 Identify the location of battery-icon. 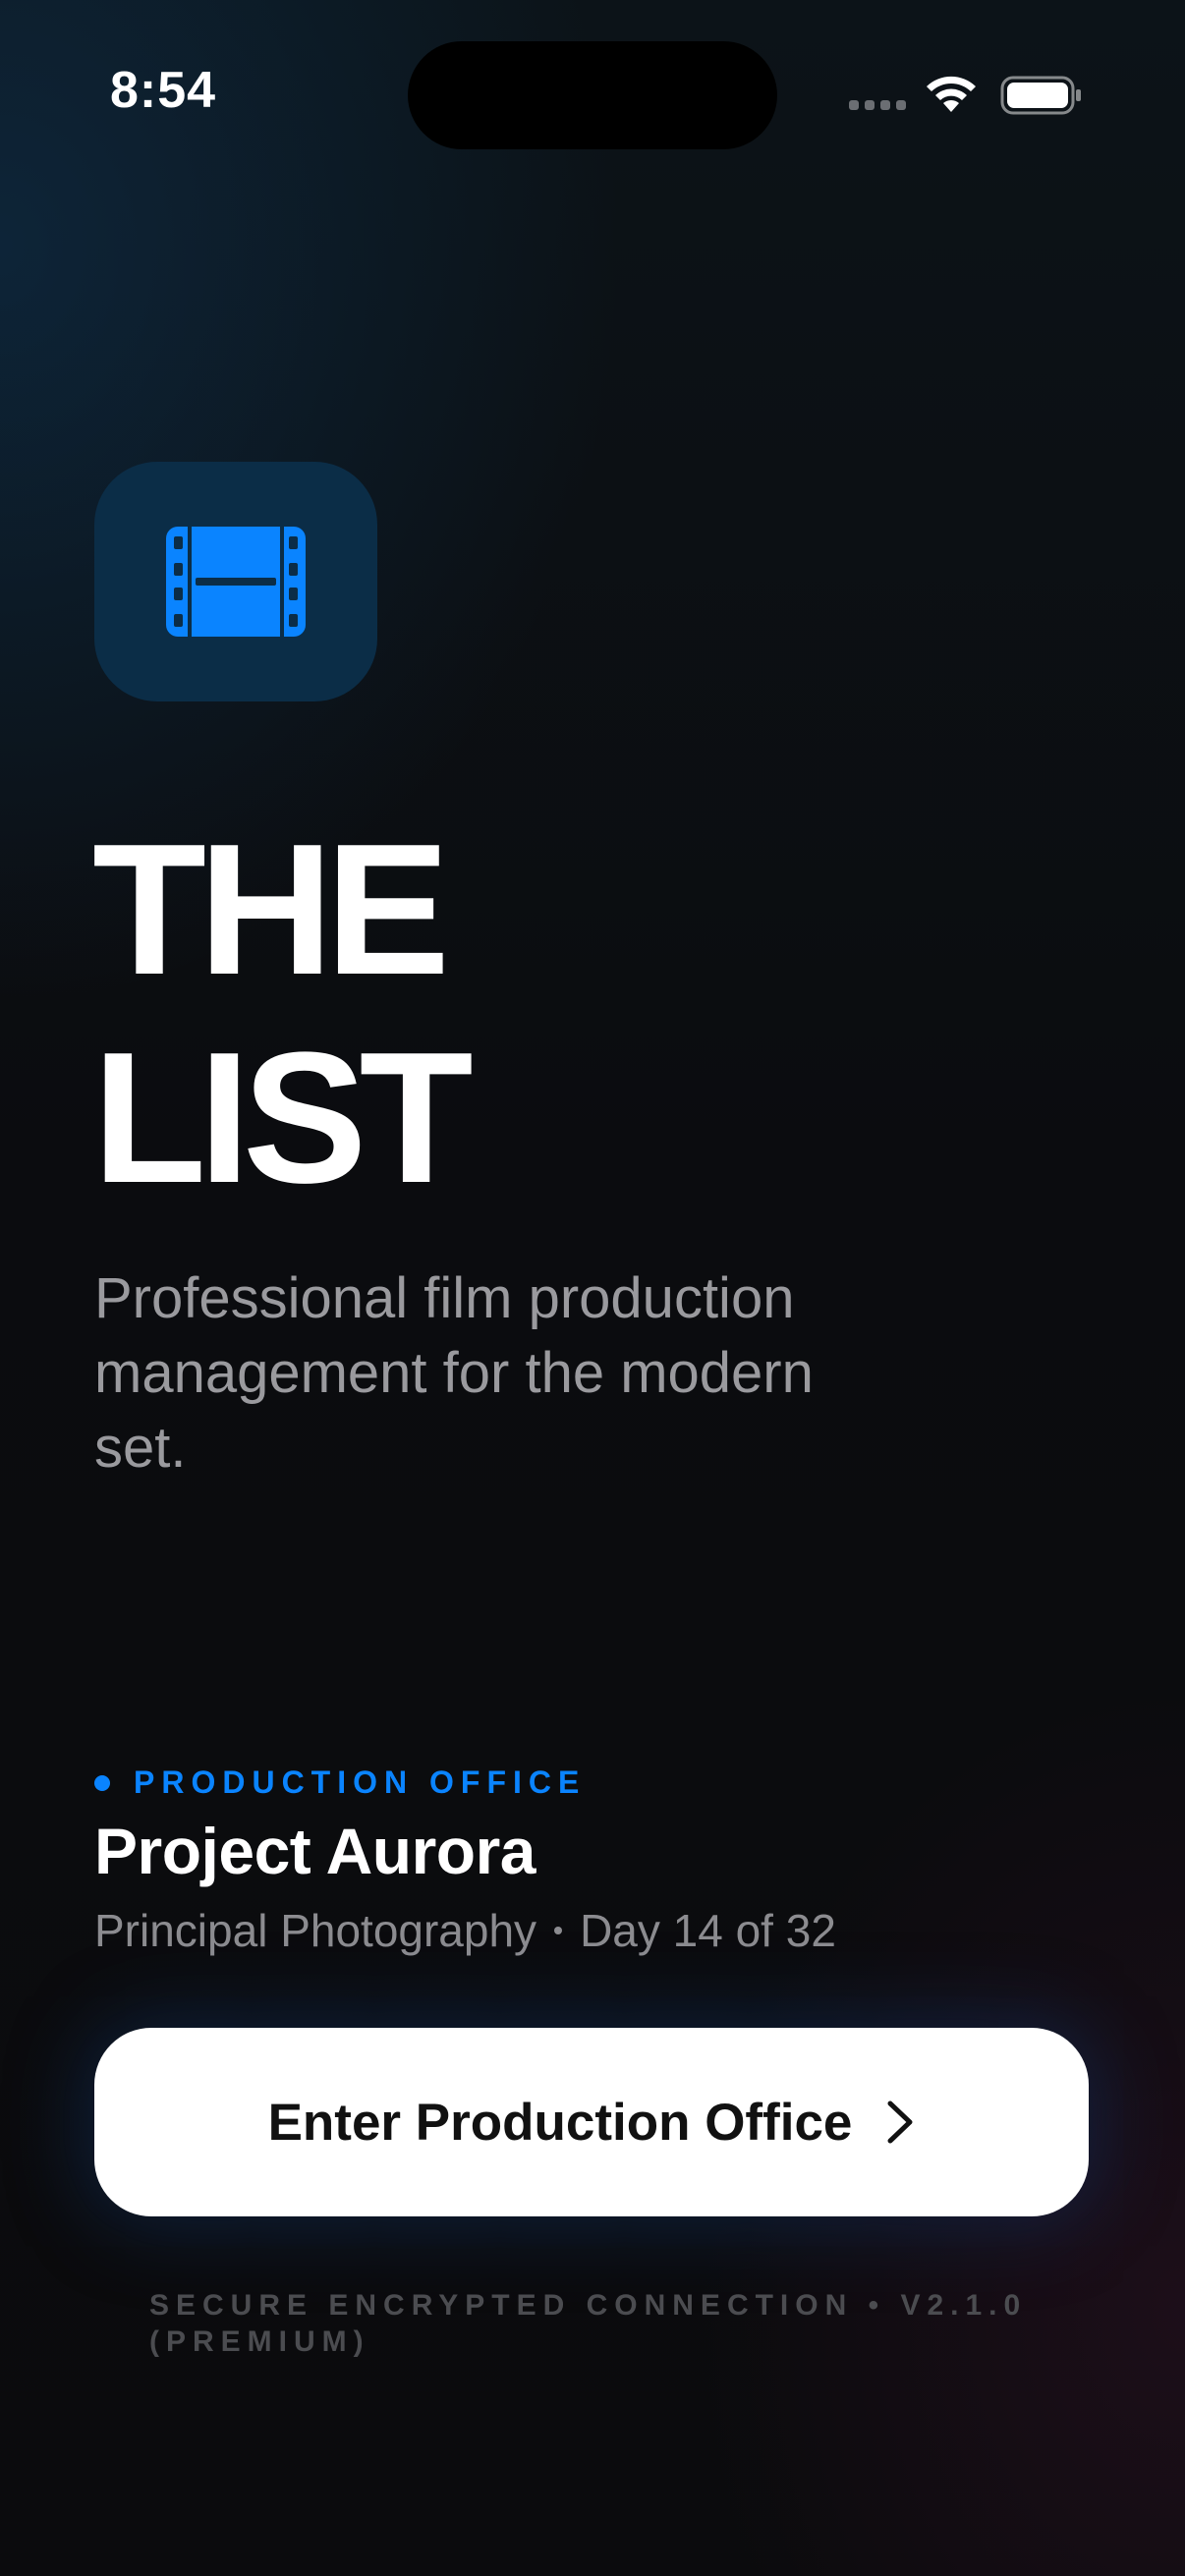
(1041, 95).